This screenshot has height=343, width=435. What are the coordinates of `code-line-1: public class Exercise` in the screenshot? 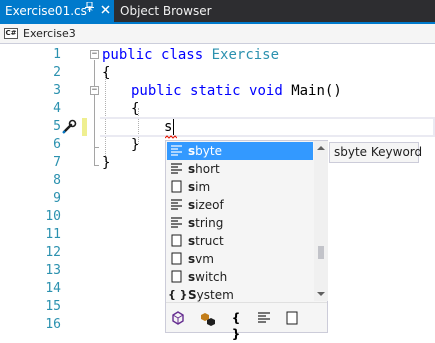 It's located at (190, 55).